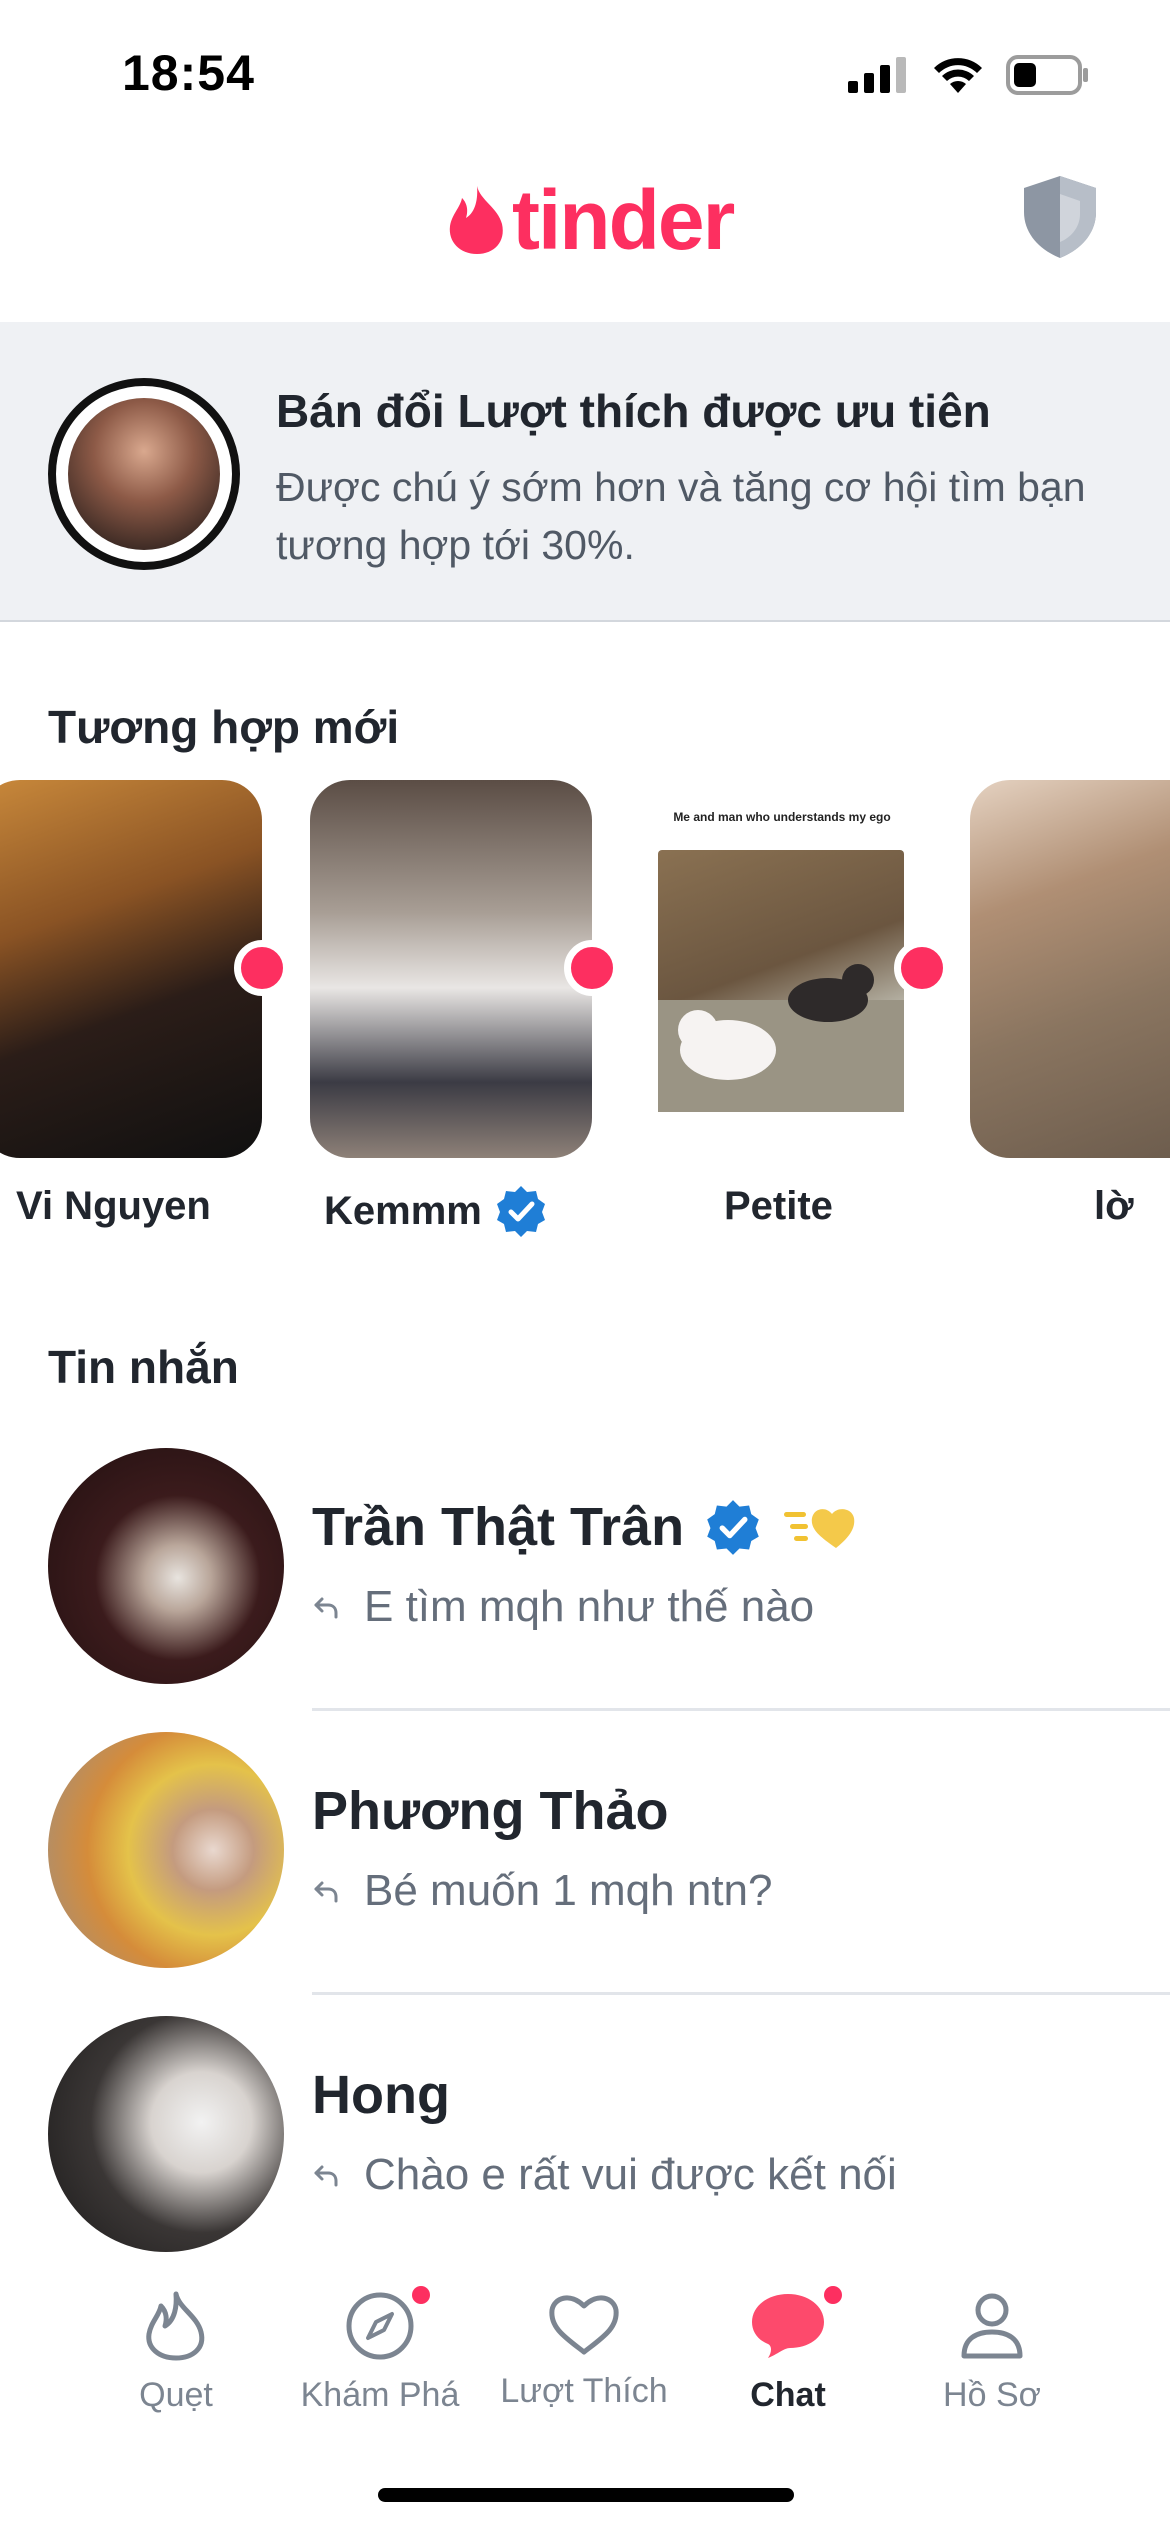 The width and height of the screenshot is (1170, 2532). Describe the element at coordinates (1060, 216) in the screenshot. I see `safety-shield-icon` at that location.